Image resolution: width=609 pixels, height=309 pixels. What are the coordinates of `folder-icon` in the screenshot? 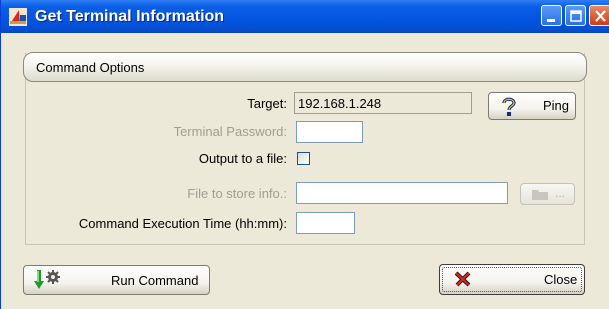 It's located at (540, 195).